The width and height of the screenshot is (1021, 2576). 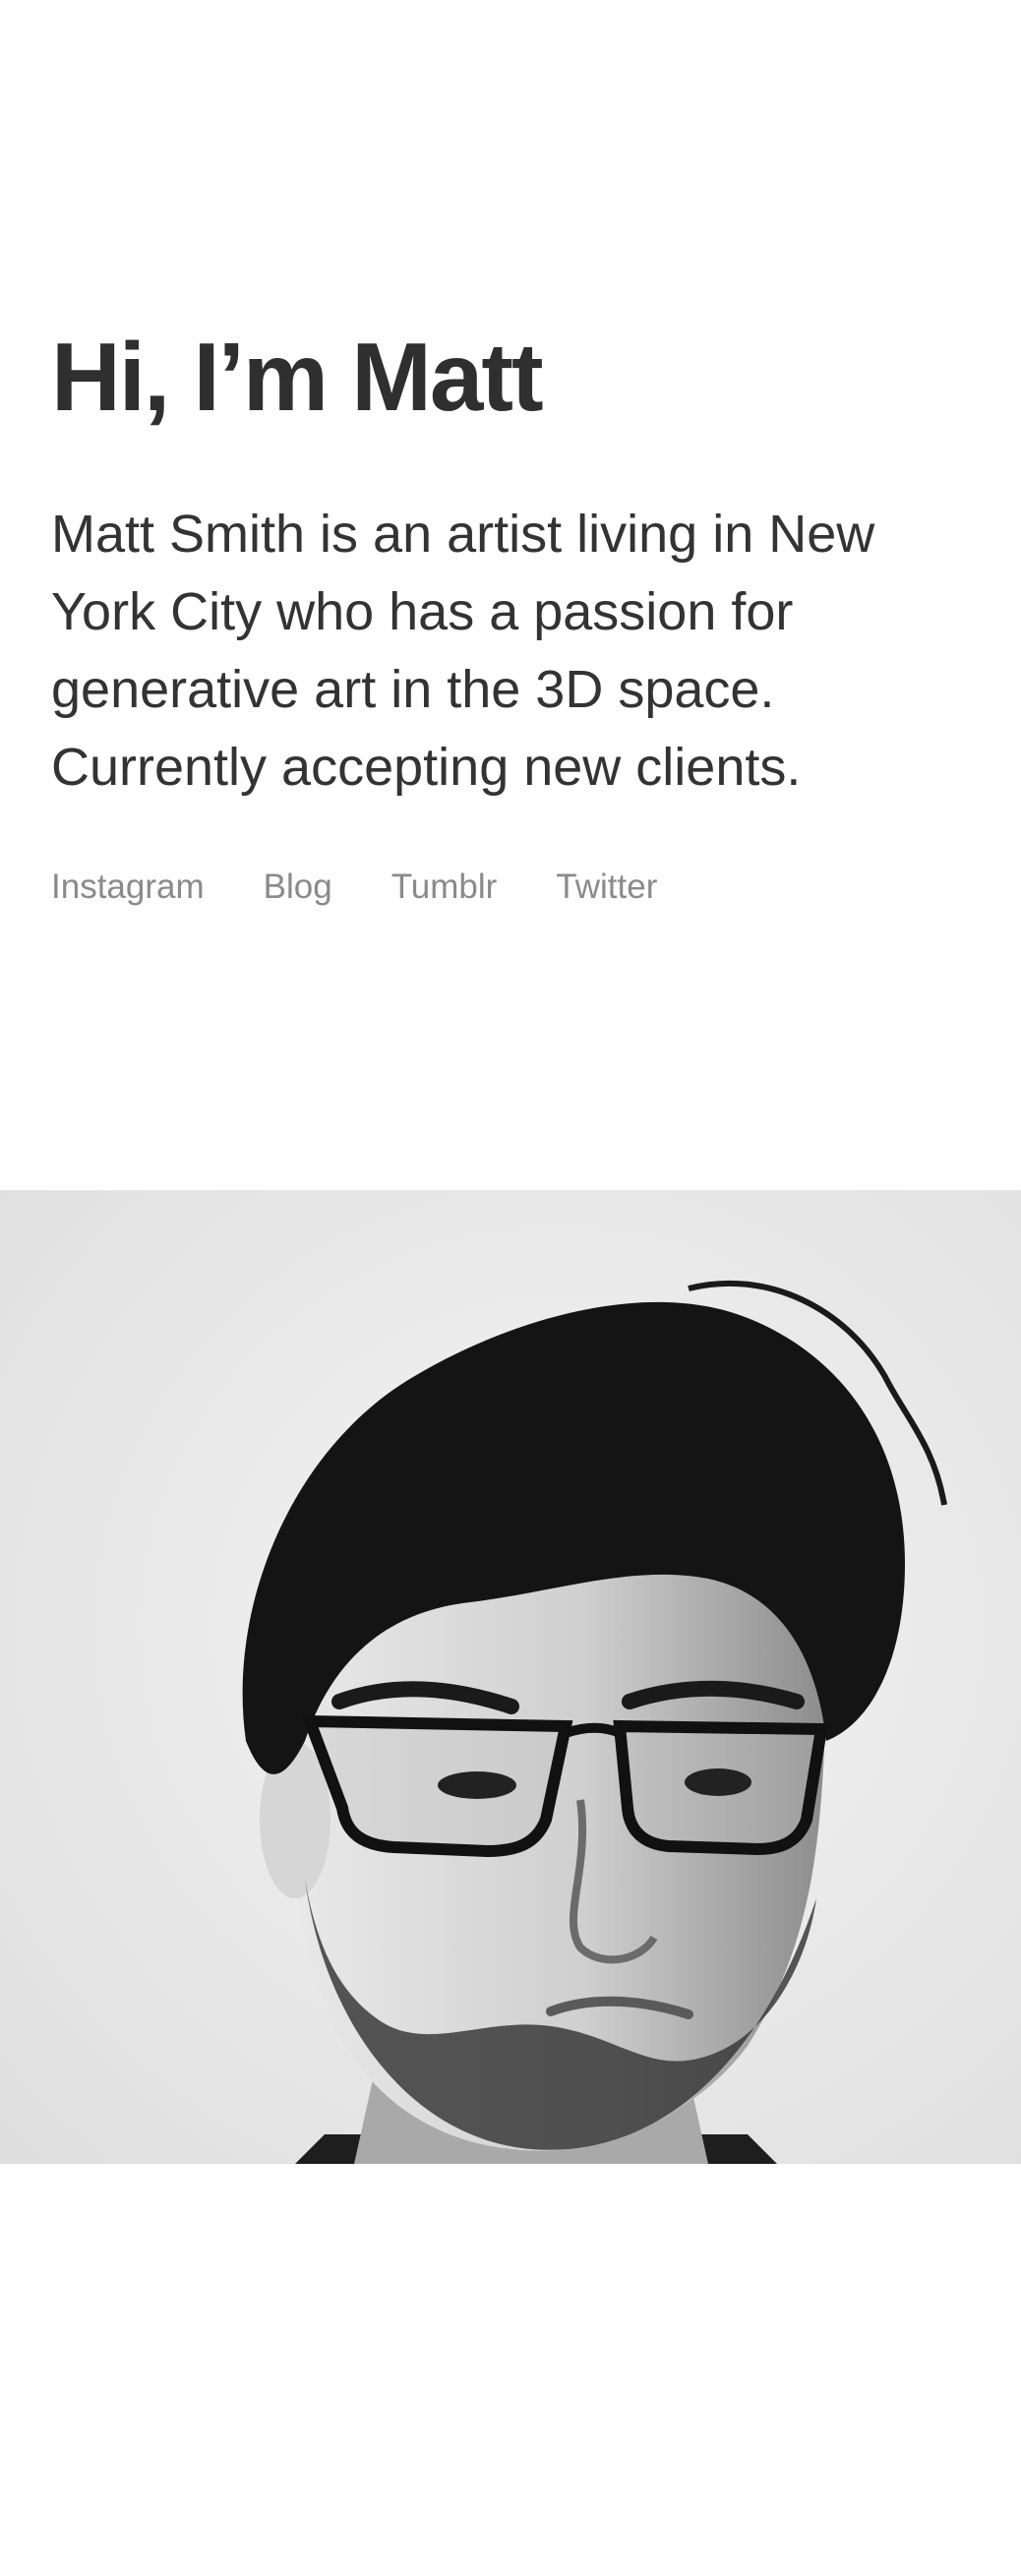 I want to click on link-instagram: Instagram, so click(x=128, y=888).